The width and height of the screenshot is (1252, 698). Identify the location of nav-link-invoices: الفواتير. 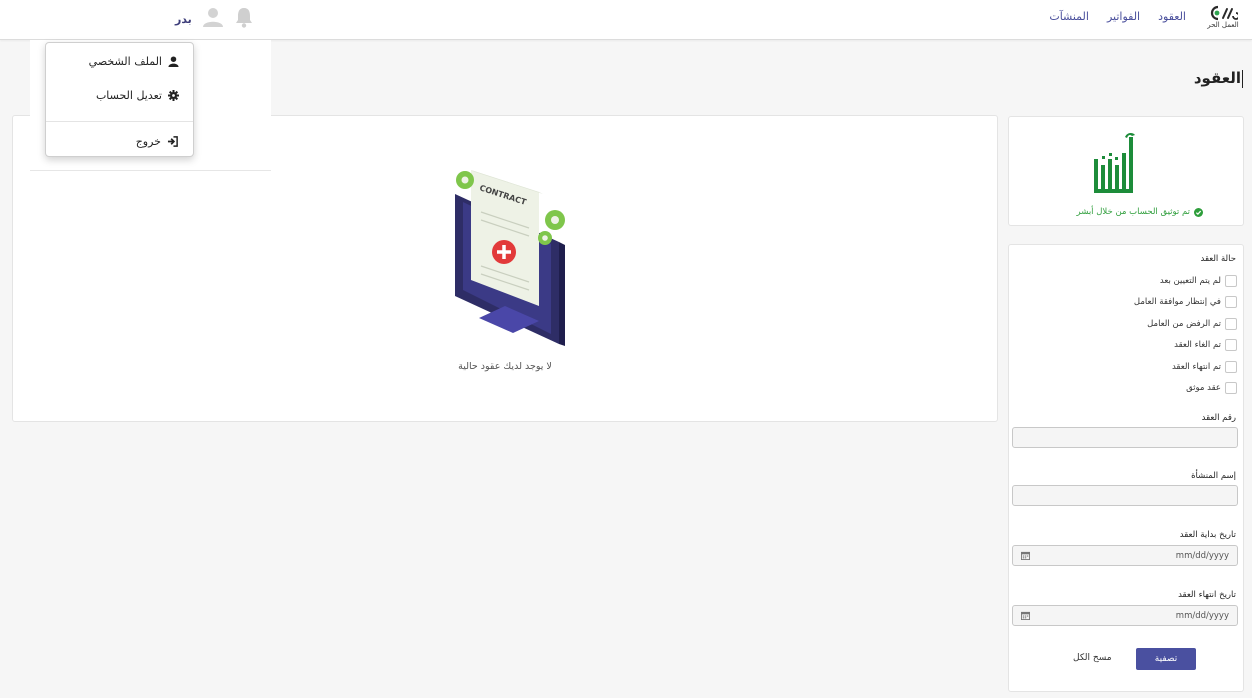
(1123, 16).